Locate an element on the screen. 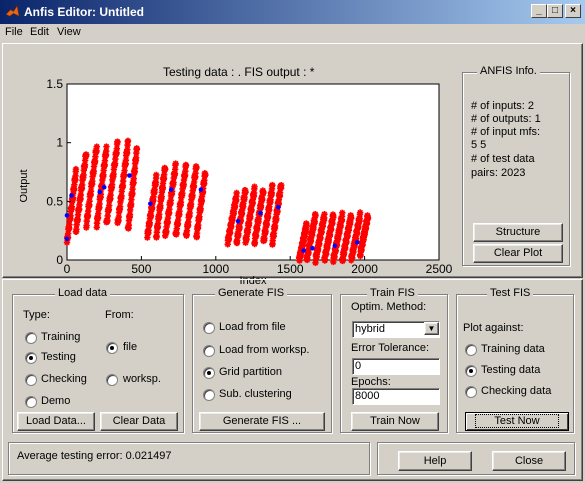  matlab-logo-icon is located at coordinates (12, 11).